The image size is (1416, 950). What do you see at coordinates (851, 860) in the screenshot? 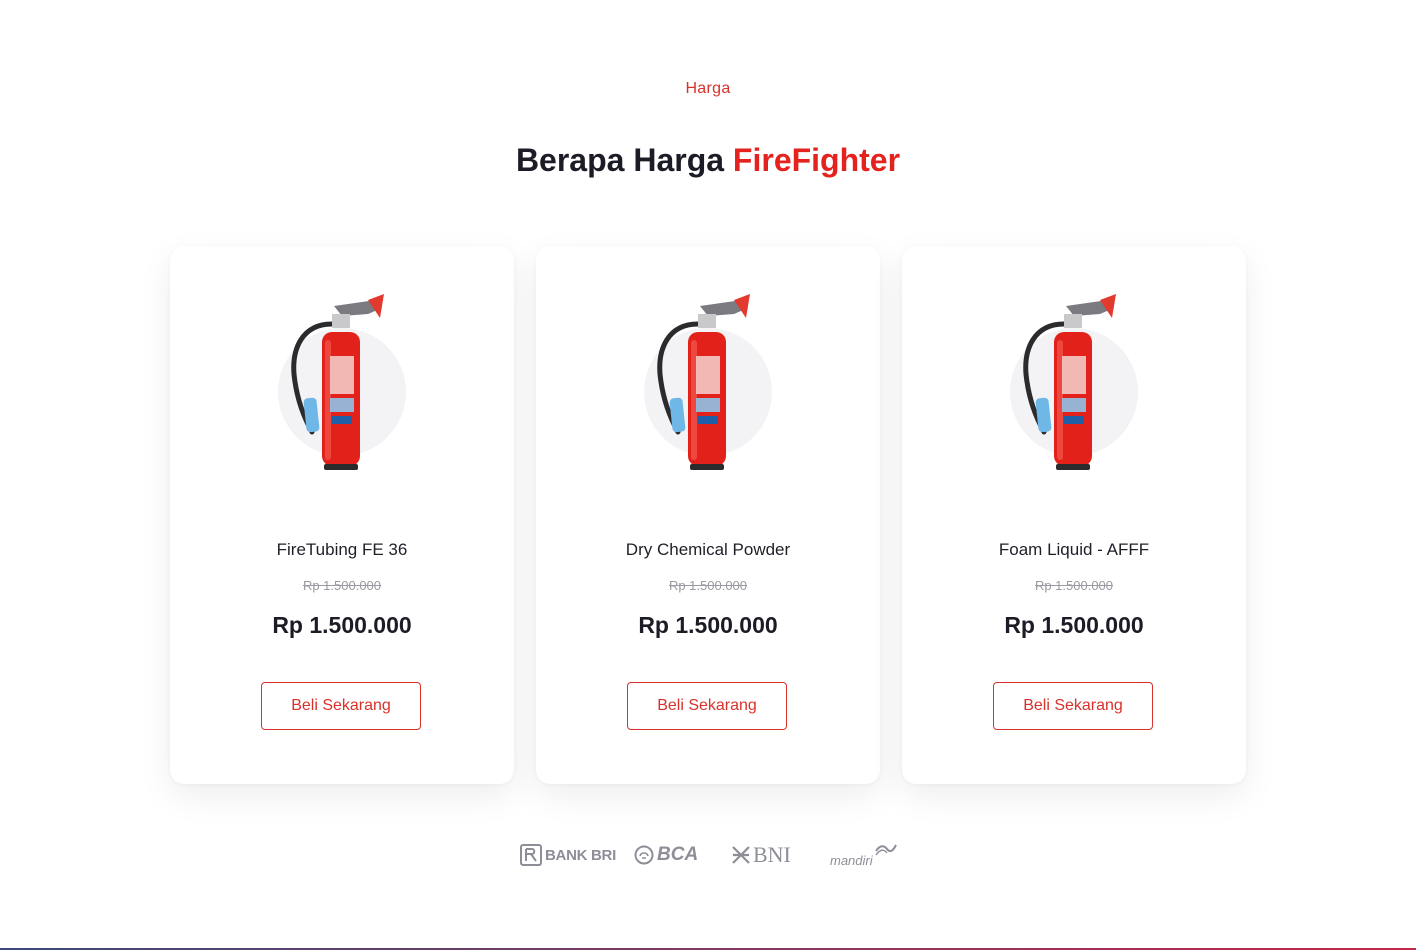
I see `bank-mandiri-label: mandiri` at bounding box center [851, 860].